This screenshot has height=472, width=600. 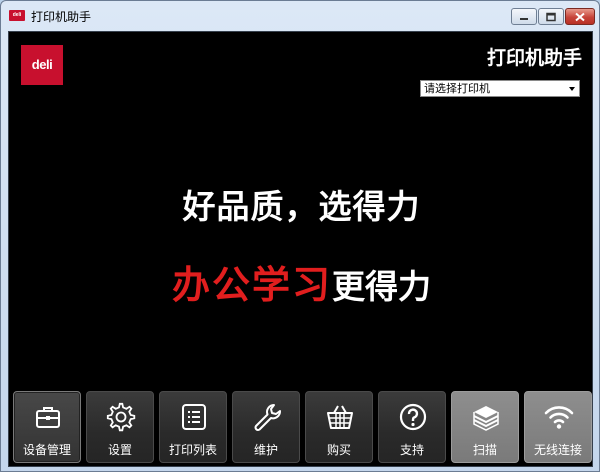 I want to click on slogan-line-2: 办公学习更得力, so click(x=301, y=281).